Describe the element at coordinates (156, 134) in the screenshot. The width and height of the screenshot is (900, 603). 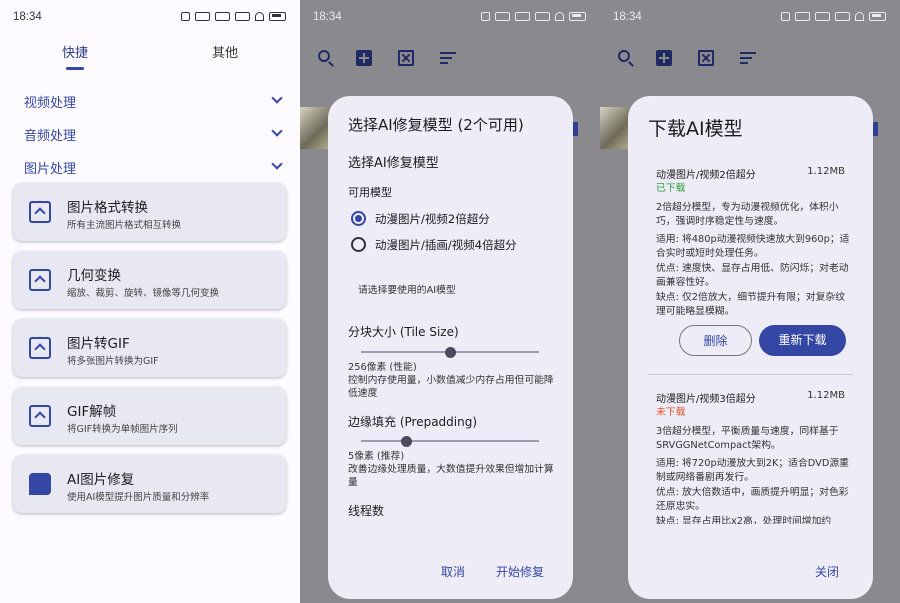
I see `category-audio: 音频处理` at that location.